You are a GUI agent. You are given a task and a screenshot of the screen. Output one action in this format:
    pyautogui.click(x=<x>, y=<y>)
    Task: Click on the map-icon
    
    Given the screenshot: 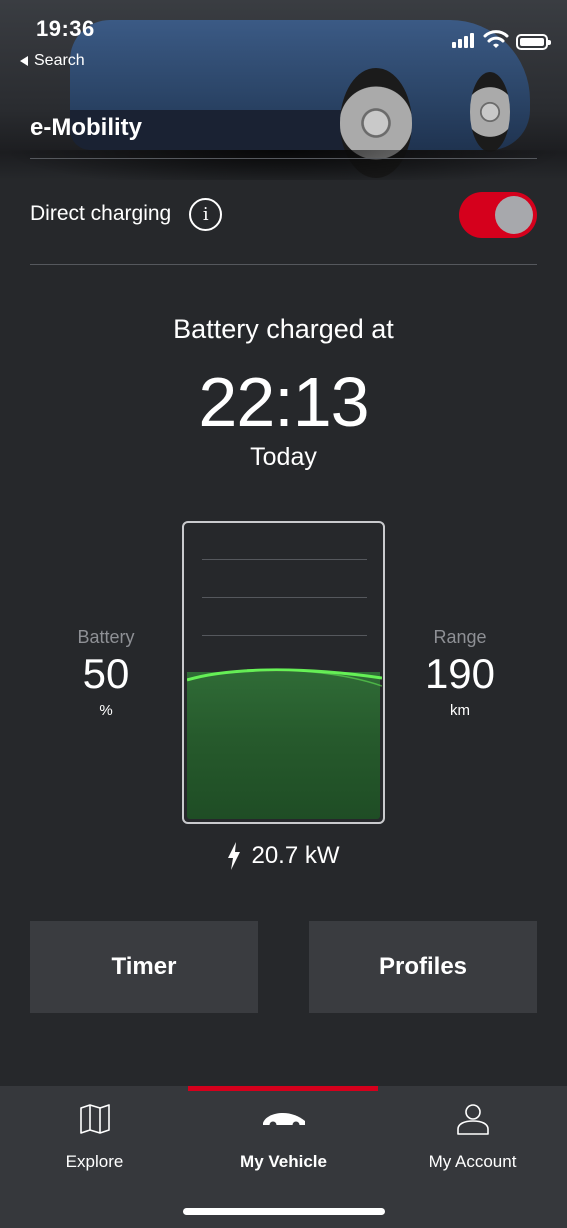 What is the action you would take?
    pyautogui.click(x=94, y=1119)
    